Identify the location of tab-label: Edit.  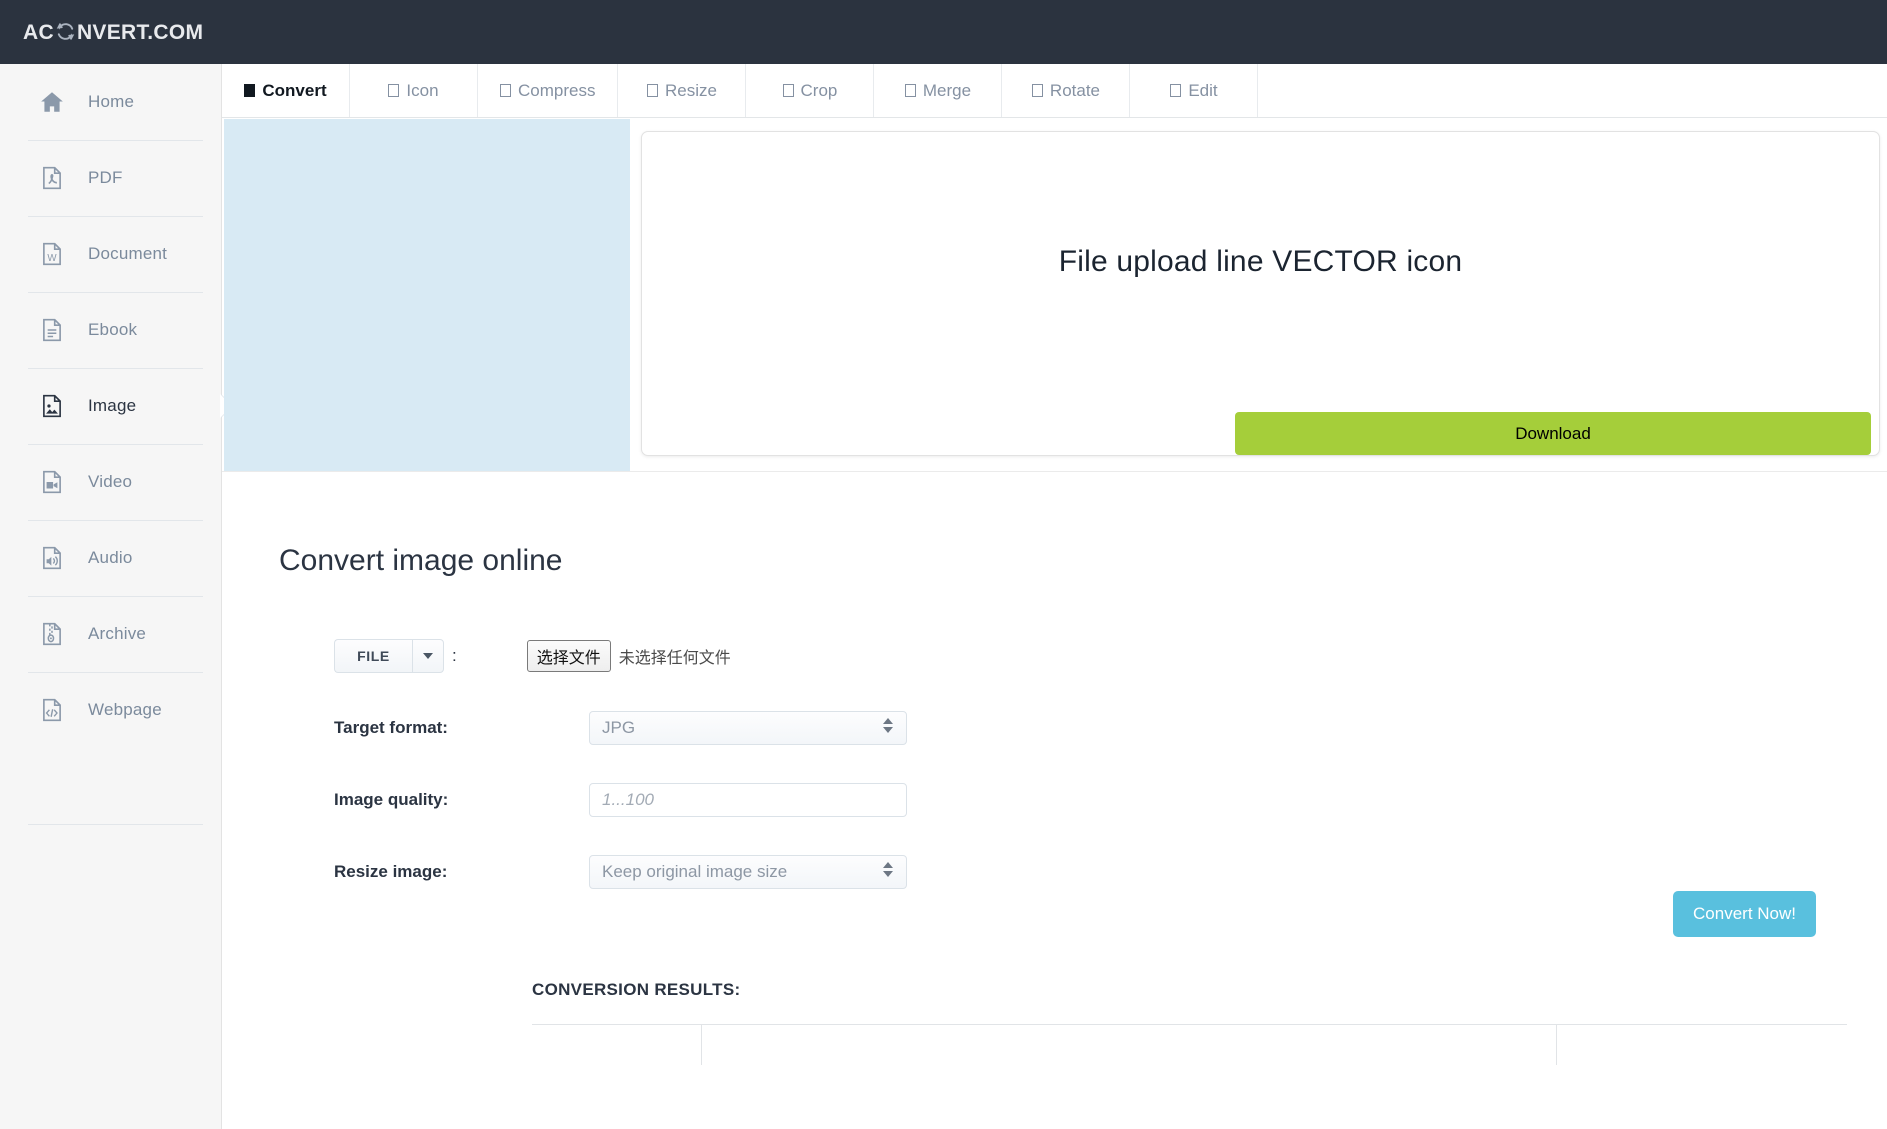
(1203, 90).